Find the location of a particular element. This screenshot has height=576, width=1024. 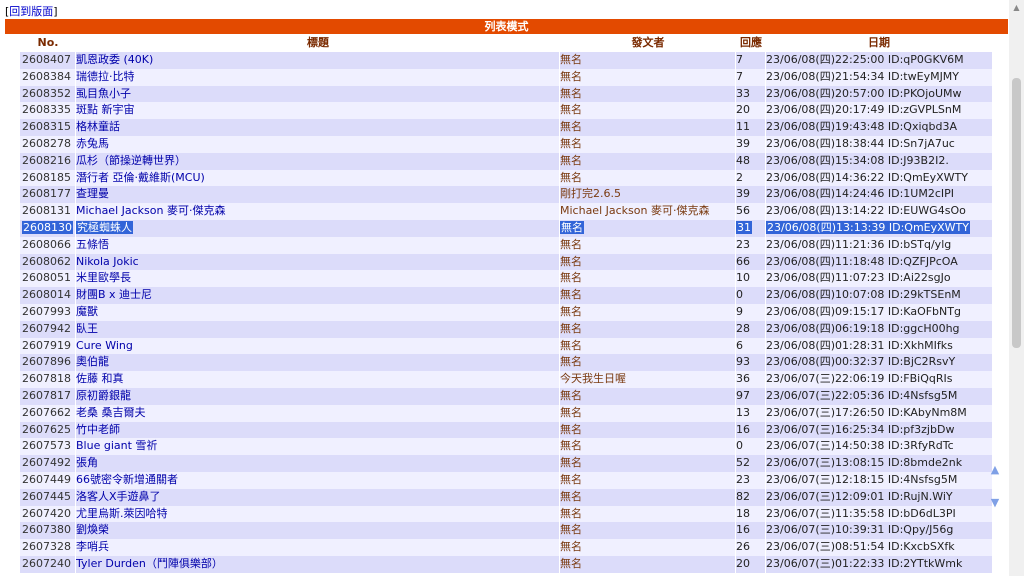

thread-title-link: 格林童話 is located at coordinates (318, 127).